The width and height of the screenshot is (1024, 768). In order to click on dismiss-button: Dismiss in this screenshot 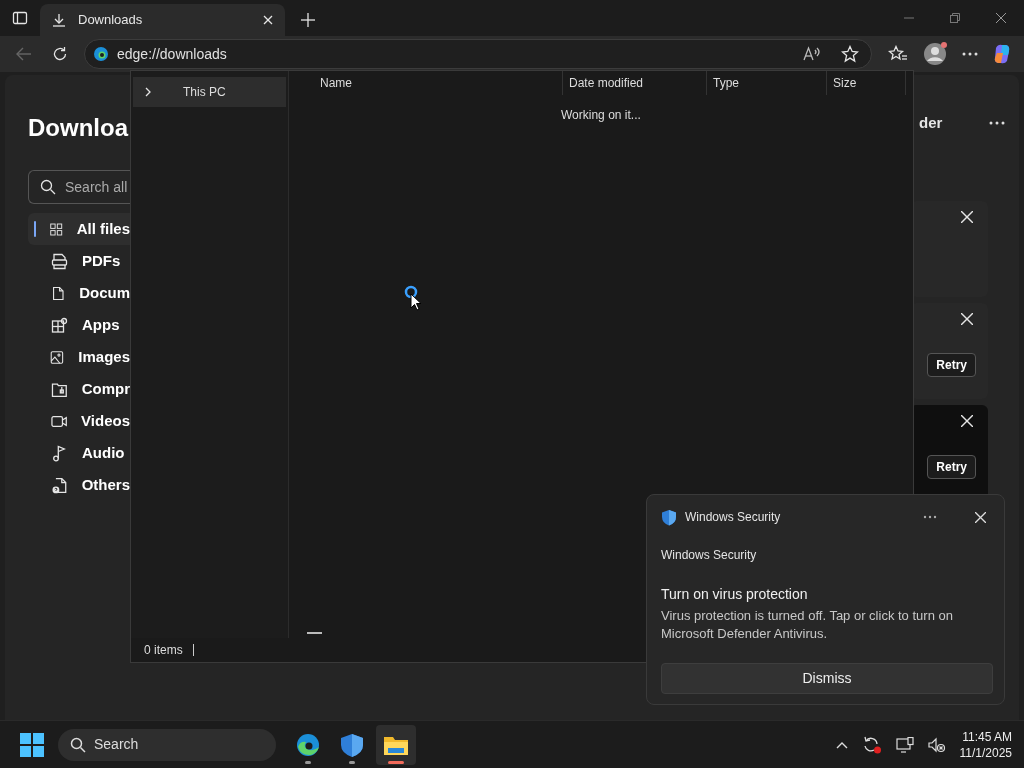, I will do `click(827, 678)`.